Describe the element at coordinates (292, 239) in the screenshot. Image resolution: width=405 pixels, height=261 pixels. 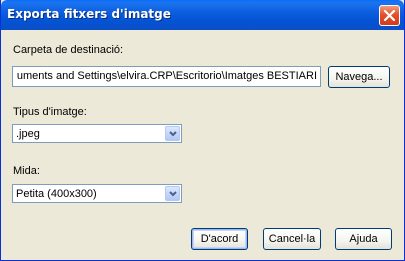
I see `cancel-button: Cancel·la` at that location.